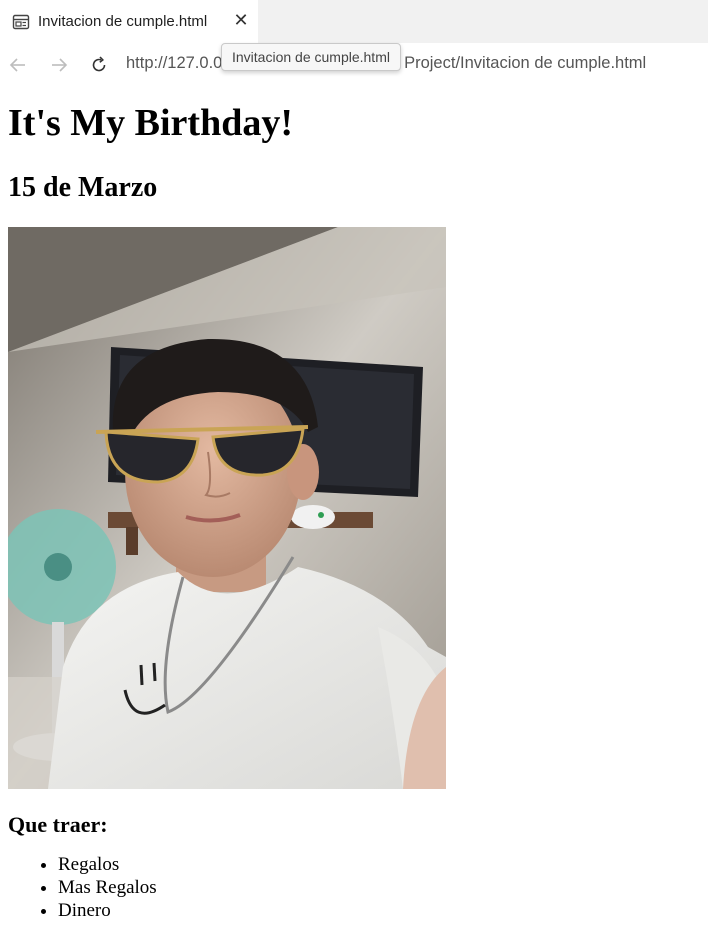  Describe the element at coordinates (383, 910) in the screenshot. I see `list-item: Dinero` at that location.